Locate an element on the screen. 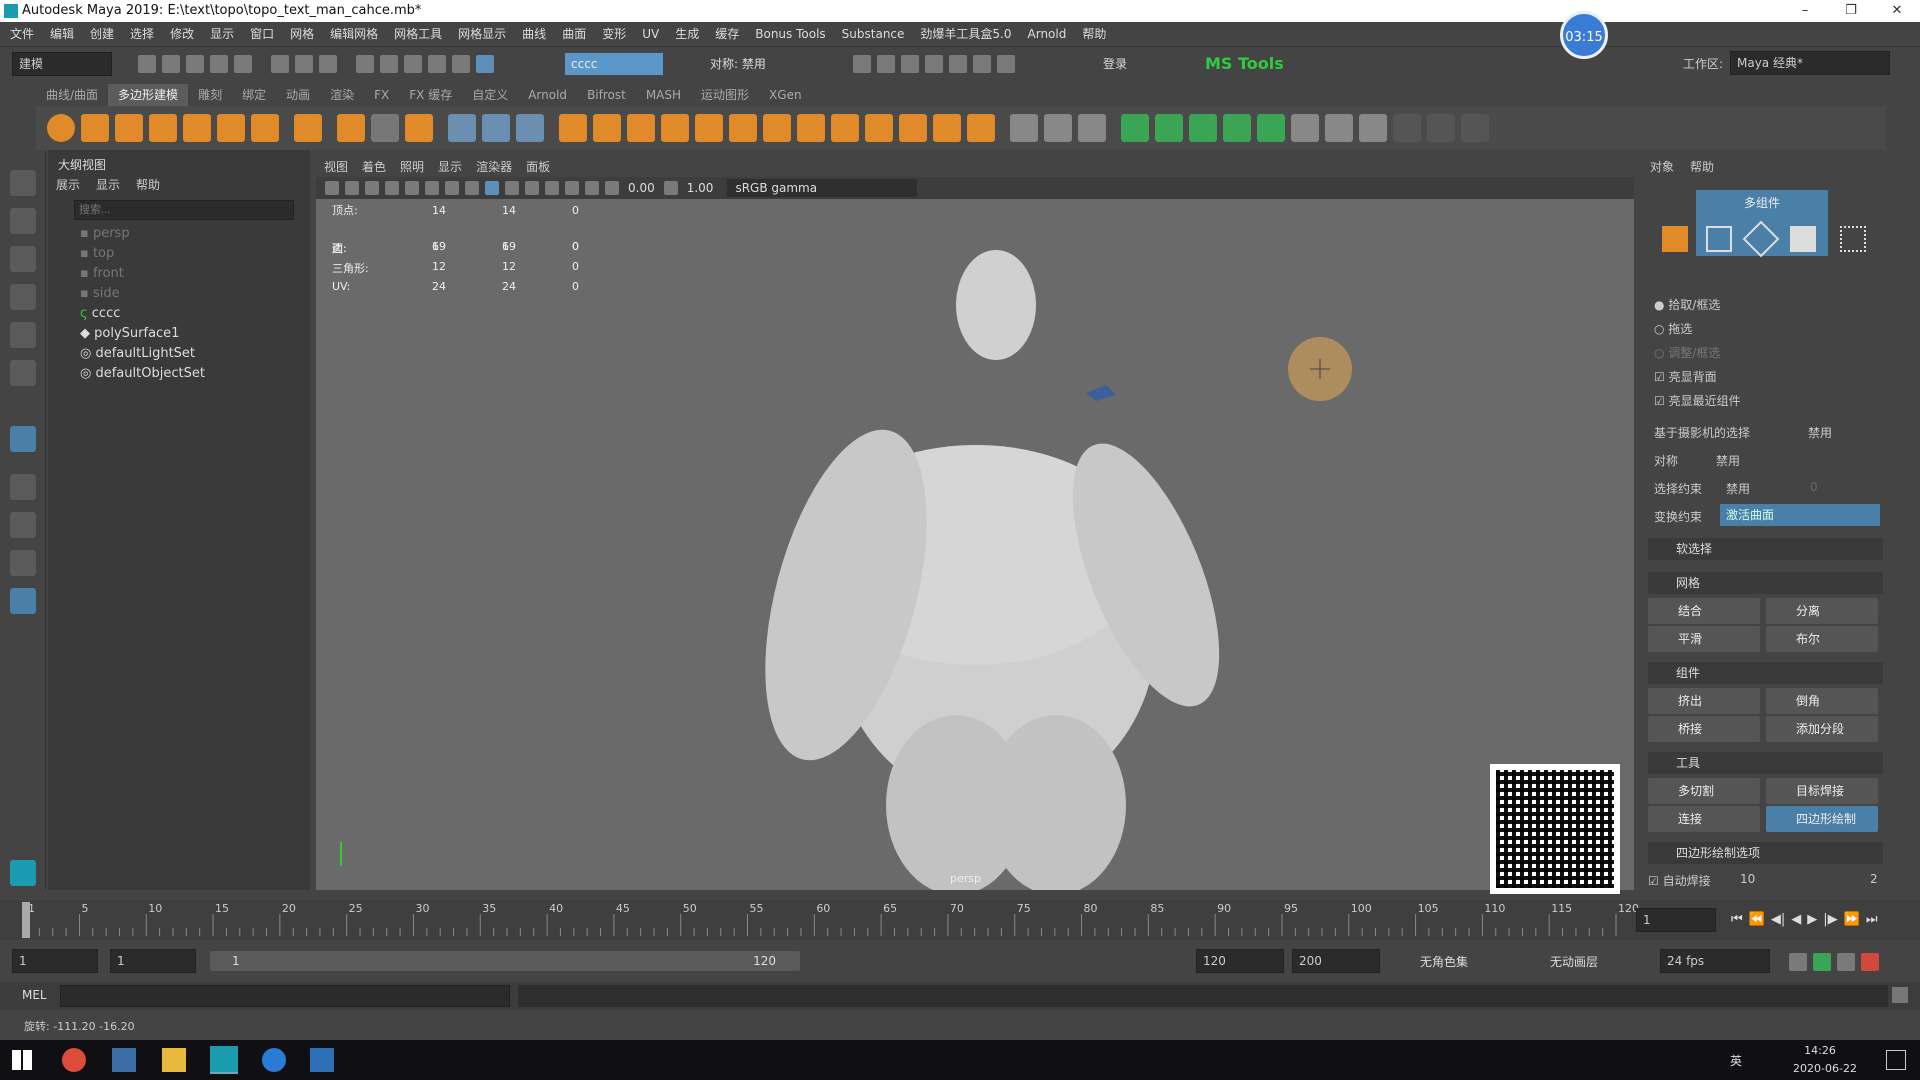  step-back-frame-icon: ◀| is located at coordinates (1778, 919).